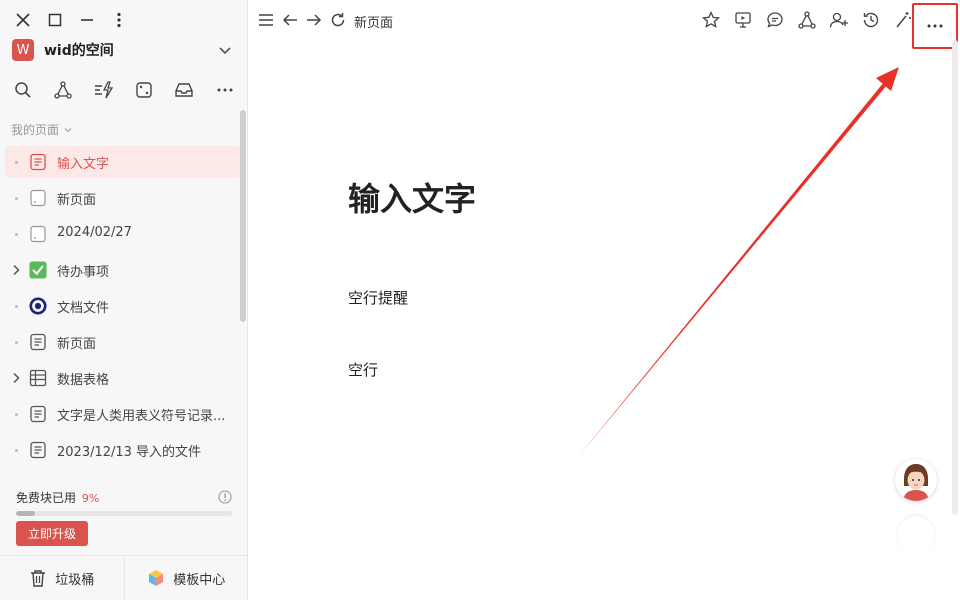  I want to click on dice-button, so click(144, 90).